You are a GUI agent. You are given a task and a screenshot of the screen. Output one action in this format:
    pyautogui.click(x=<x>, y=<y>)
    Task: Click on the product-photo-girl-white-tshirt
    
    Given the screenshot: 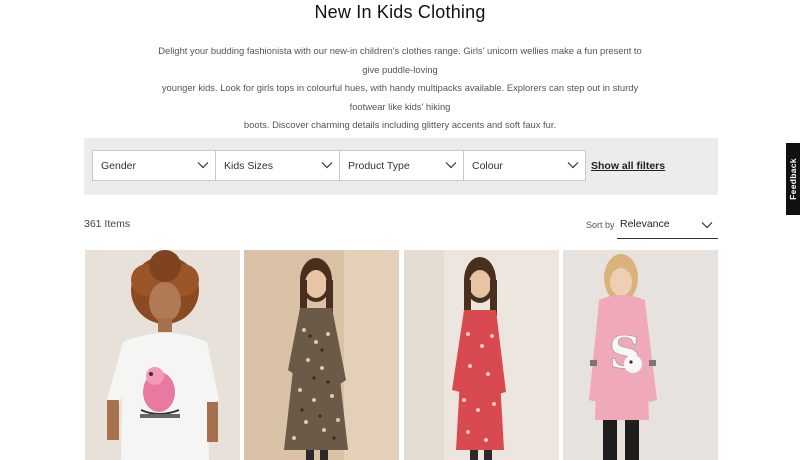 What is the action you would take?
    pyautogui.click(x=162, y=355)
    